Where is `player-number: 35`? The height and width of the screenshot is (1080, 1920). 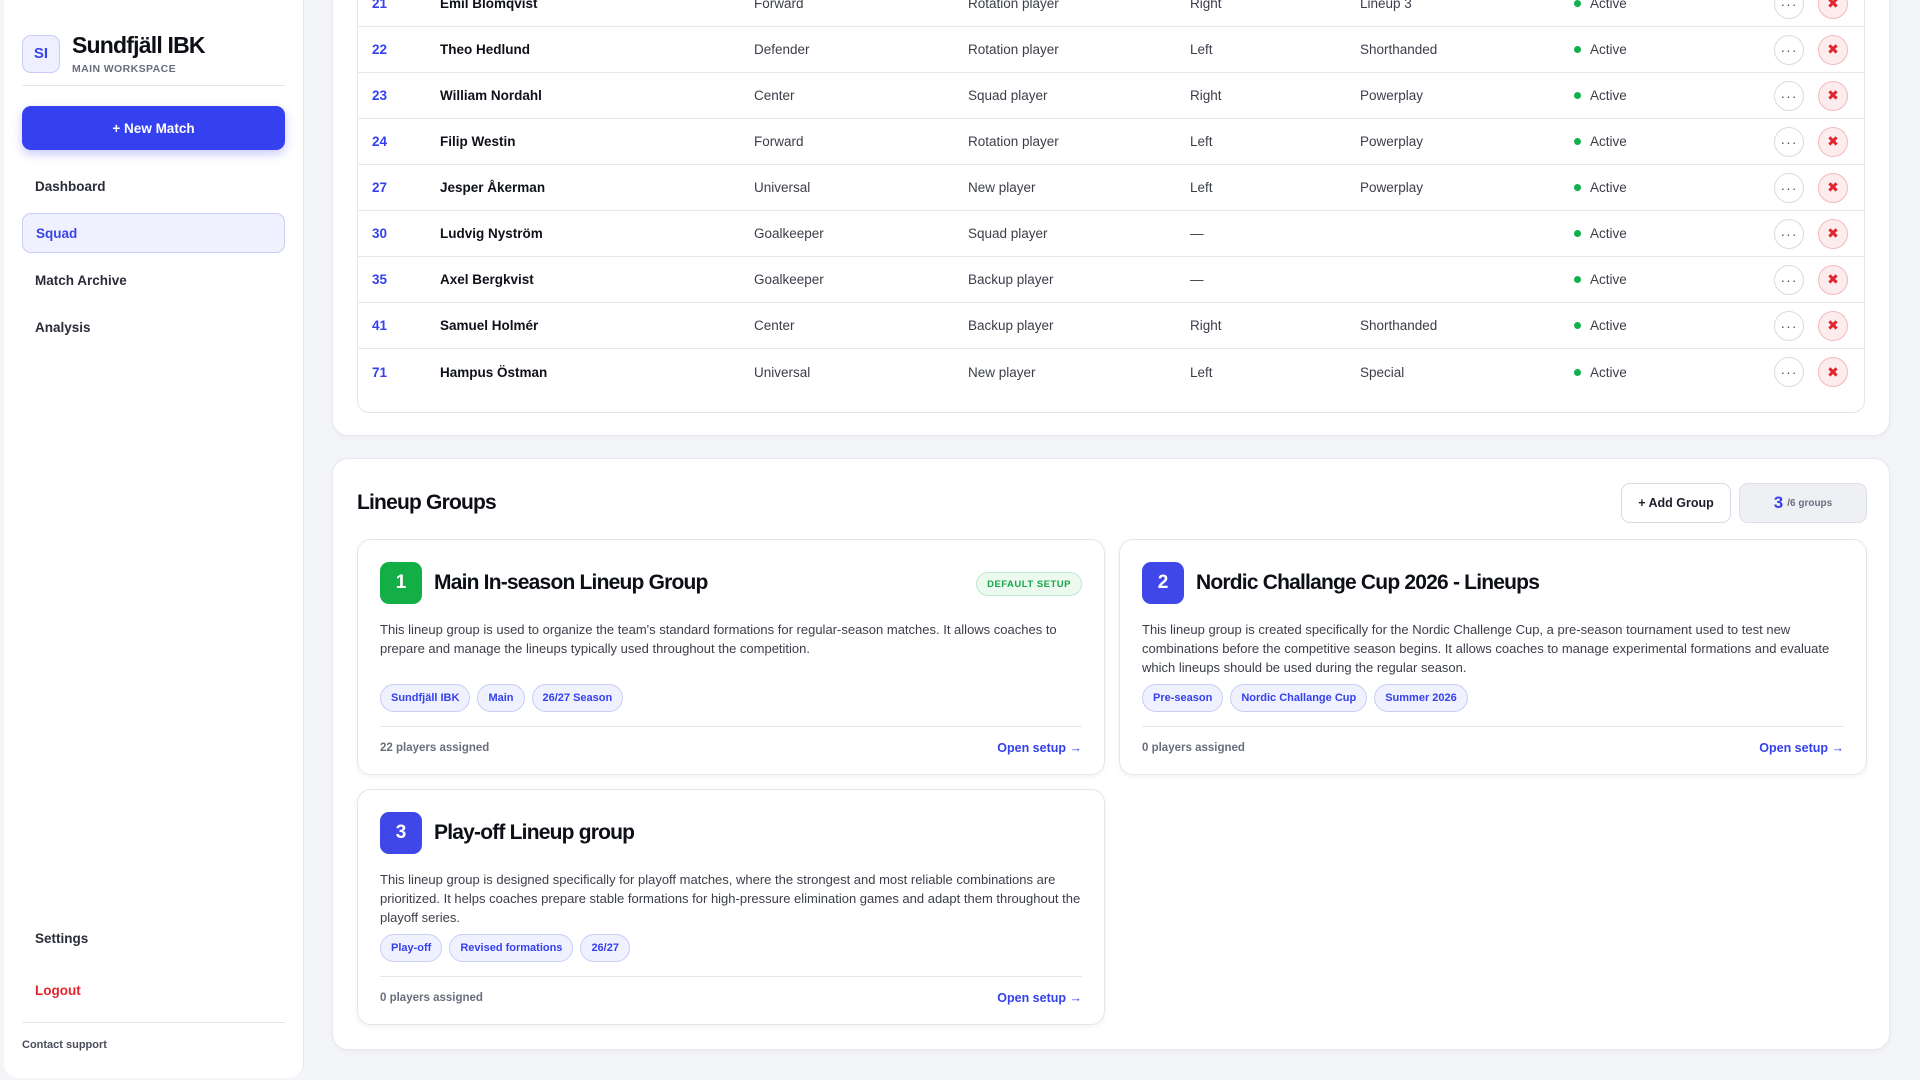 player-number: 35 is located at coordinates (380, 279).